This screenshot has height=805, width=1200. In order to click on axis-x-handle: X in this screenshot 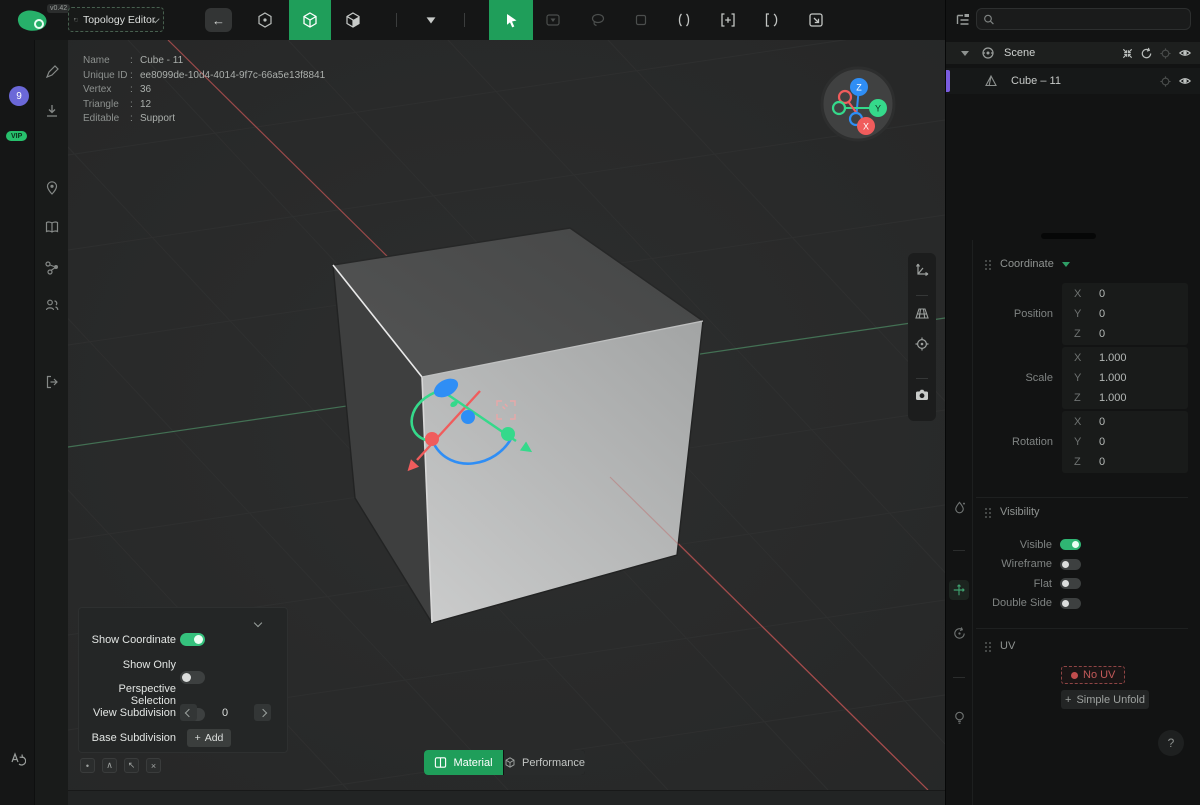, I will do `click(866, 126)`.